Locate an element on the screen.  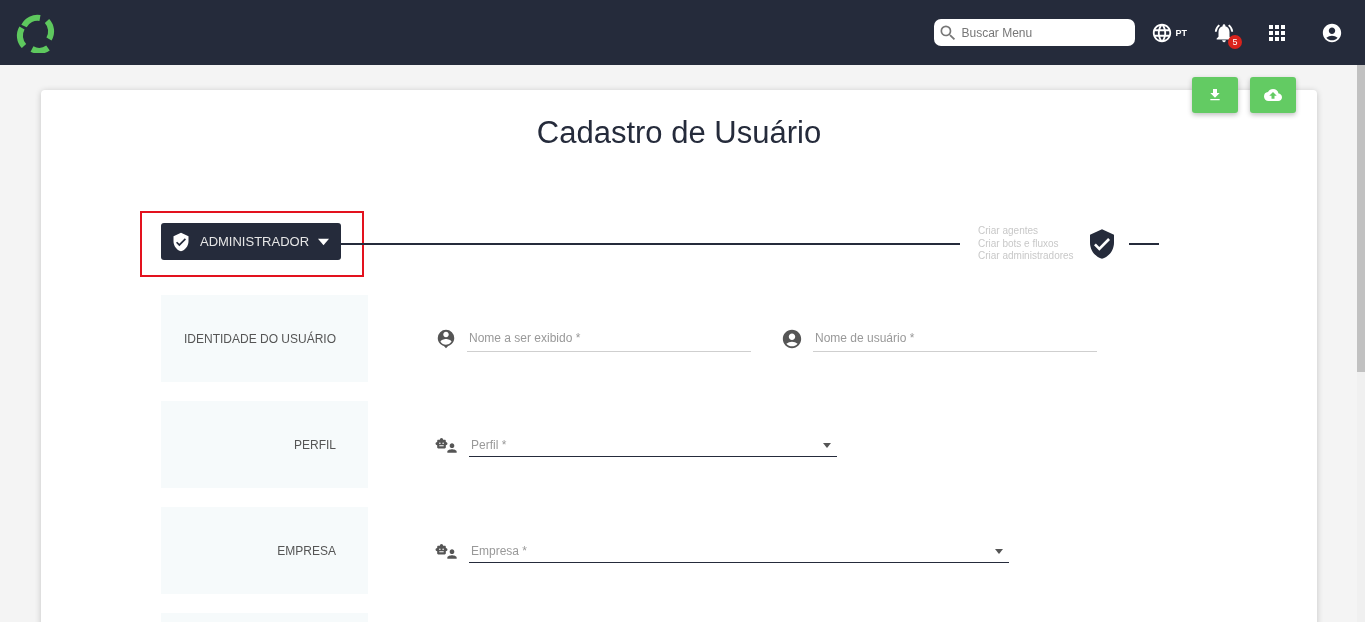
download-icon is located at coordinates (1215, 95).